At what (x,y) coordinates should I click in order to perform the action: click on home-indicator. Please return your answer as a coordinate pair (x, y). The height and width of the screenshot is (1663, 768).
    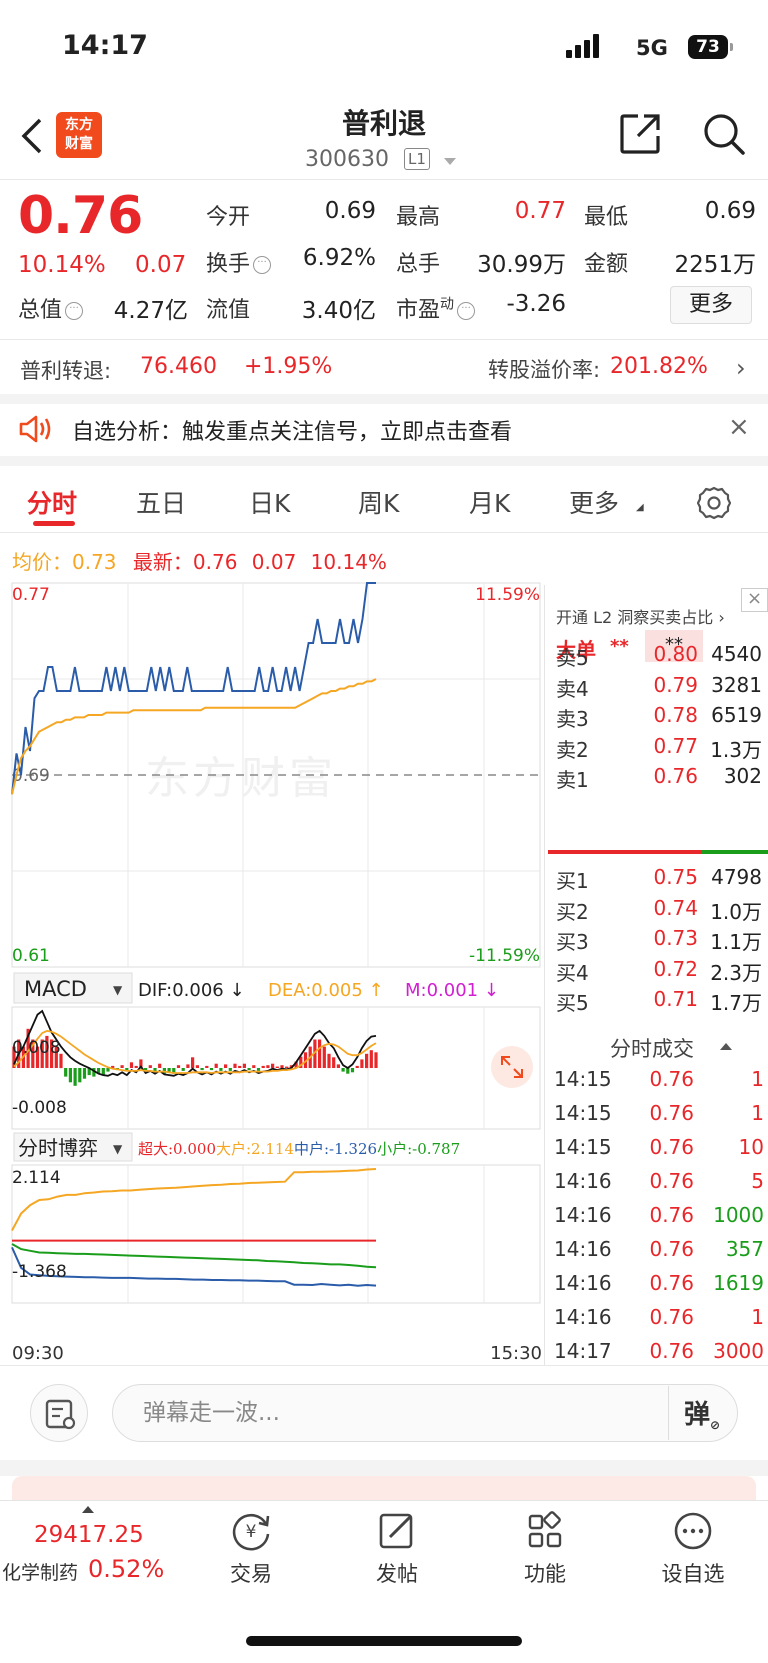
    Looking at the image, I should click on (384, 1641).